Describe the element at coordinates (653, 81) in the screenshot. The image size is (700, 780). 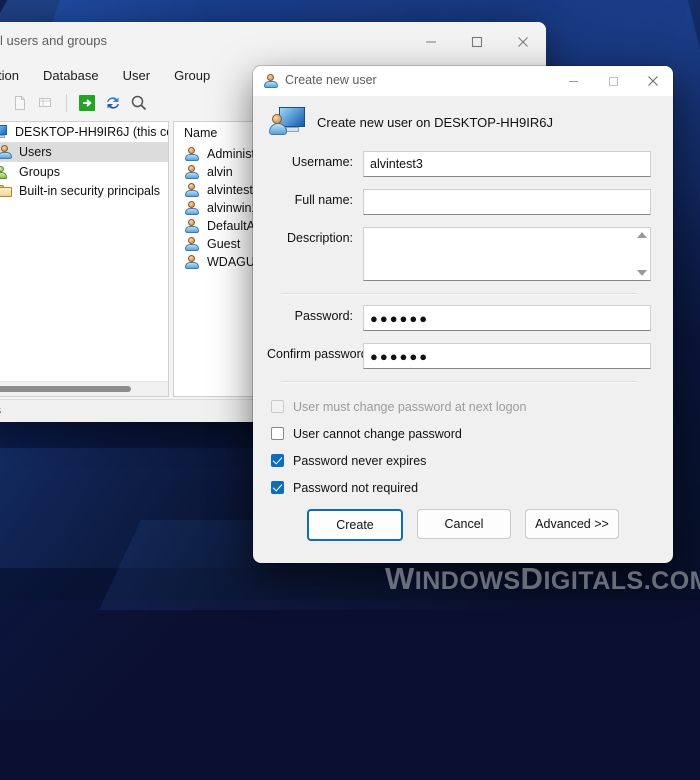
I see `dialog-close-button` at that location.